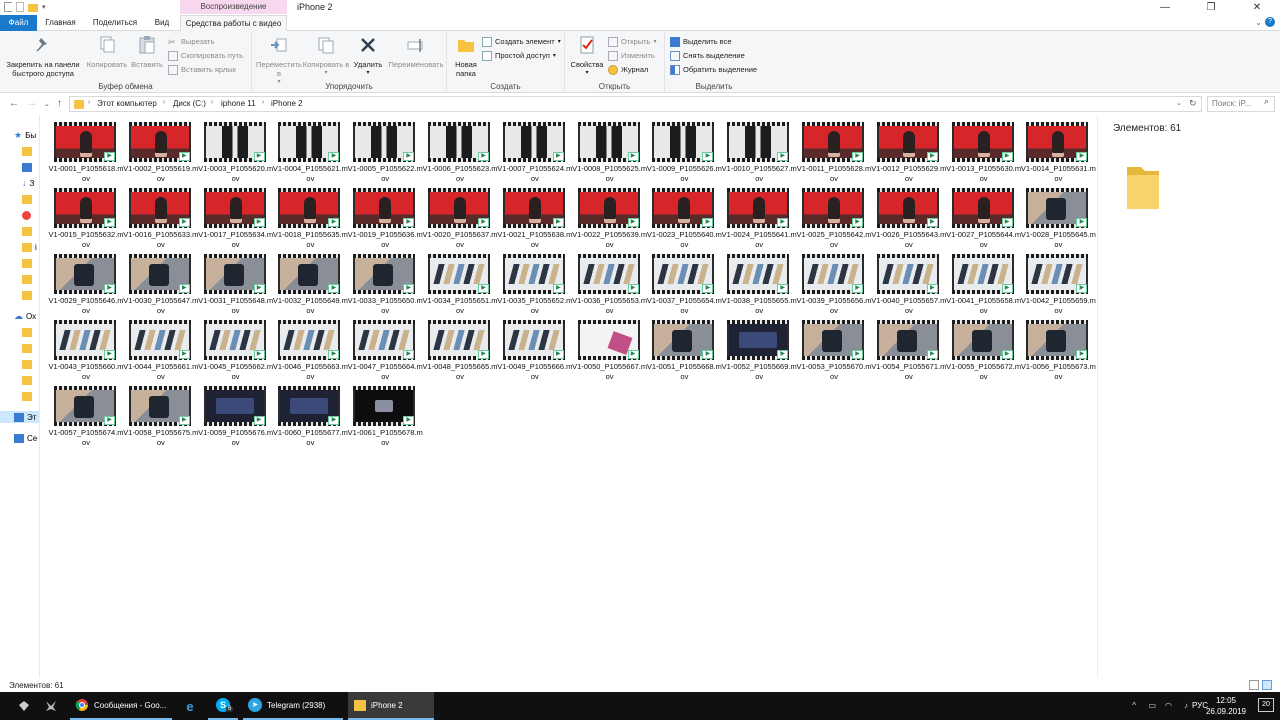 The height and width of the screenshot is (720, 1280). I want to click on file-item: ▶ V1-0059_P1055676.mov, so click(235, 417).